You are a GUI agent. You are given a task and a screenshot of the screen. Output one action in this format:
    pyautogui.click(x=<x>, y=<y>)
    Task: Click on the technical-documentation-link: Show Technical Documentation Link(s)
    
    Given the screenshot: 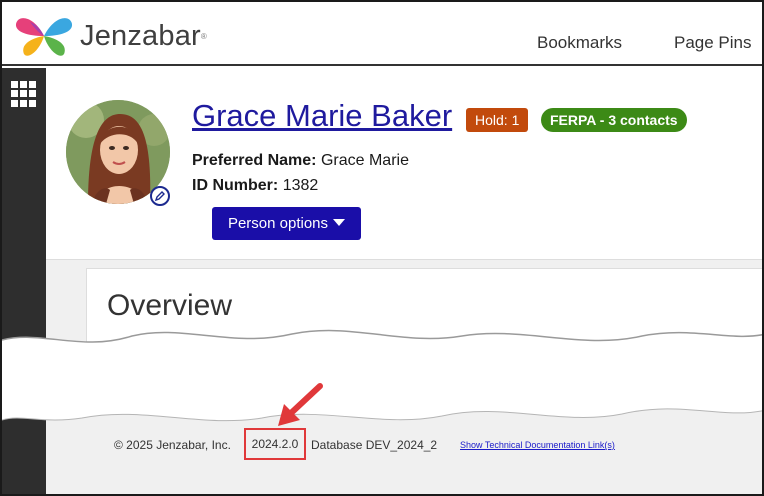 What is the action you would take?
    pyautogui.click(x=537, y=445)
    